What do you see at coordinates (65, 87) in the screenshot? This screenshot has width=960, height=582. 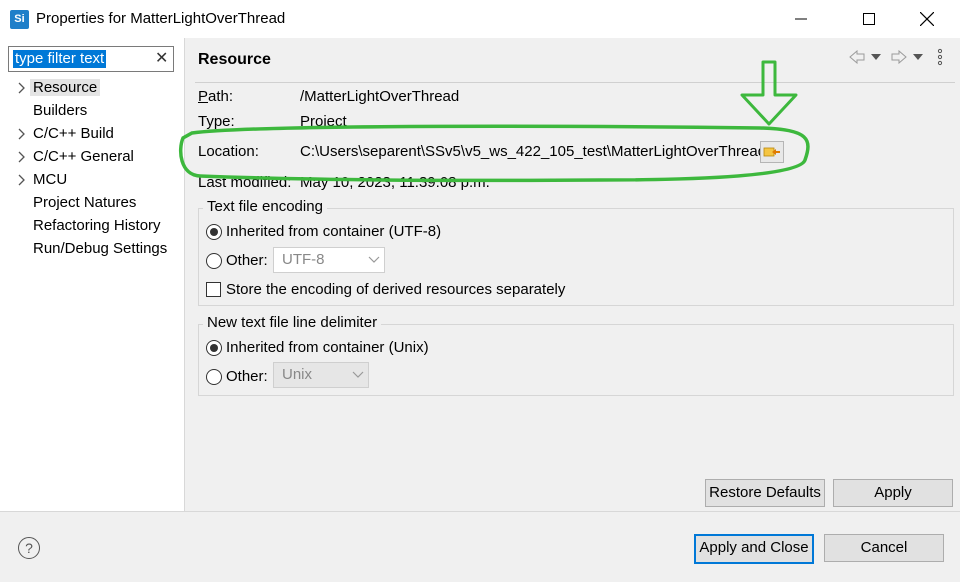 I see `tree-item-label: Resource` at bounding box center [65, 87].